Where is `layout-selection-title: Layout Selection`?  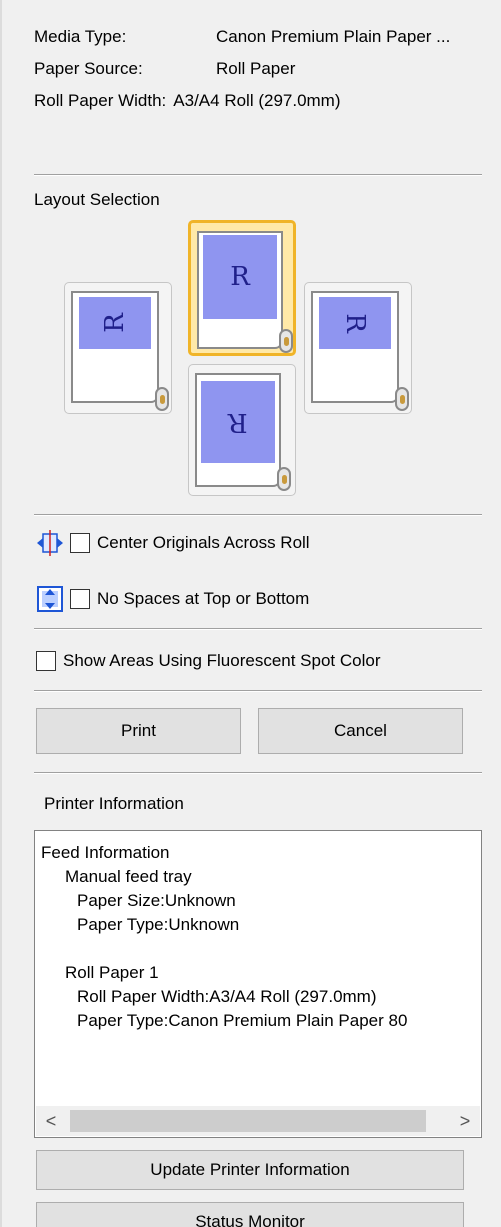
layout-selection-title: Layout Selection is located at coordinates (97, 199).